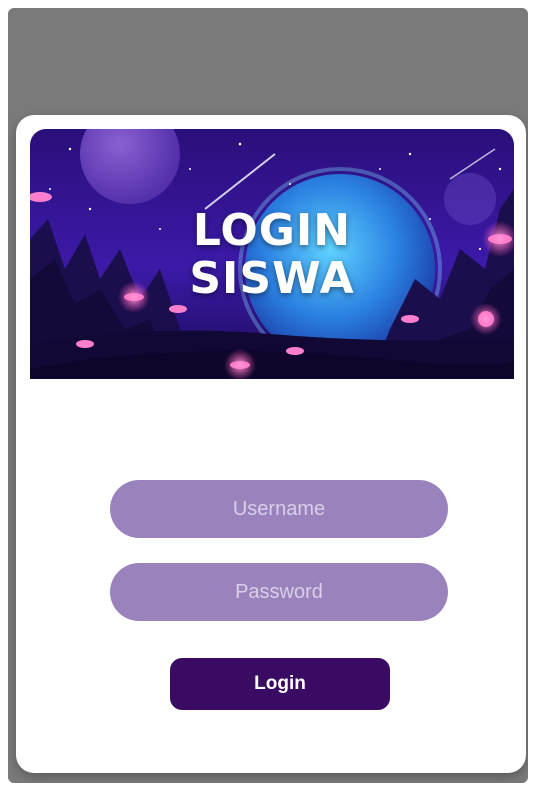 The image size is (534, 791). I want to click on page-title: LOGIN SISWA, so click(272, 255).